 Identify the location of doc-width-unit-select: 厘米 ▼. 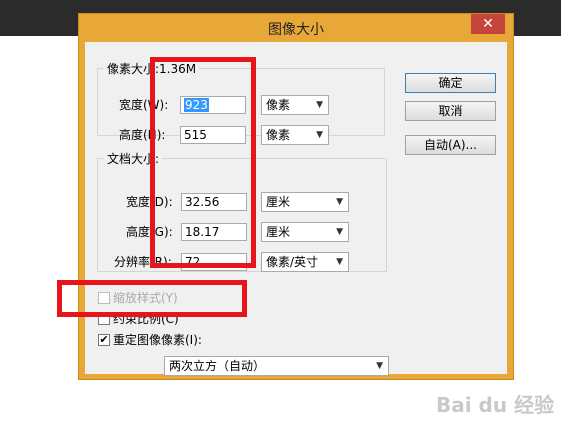
(305, 202).